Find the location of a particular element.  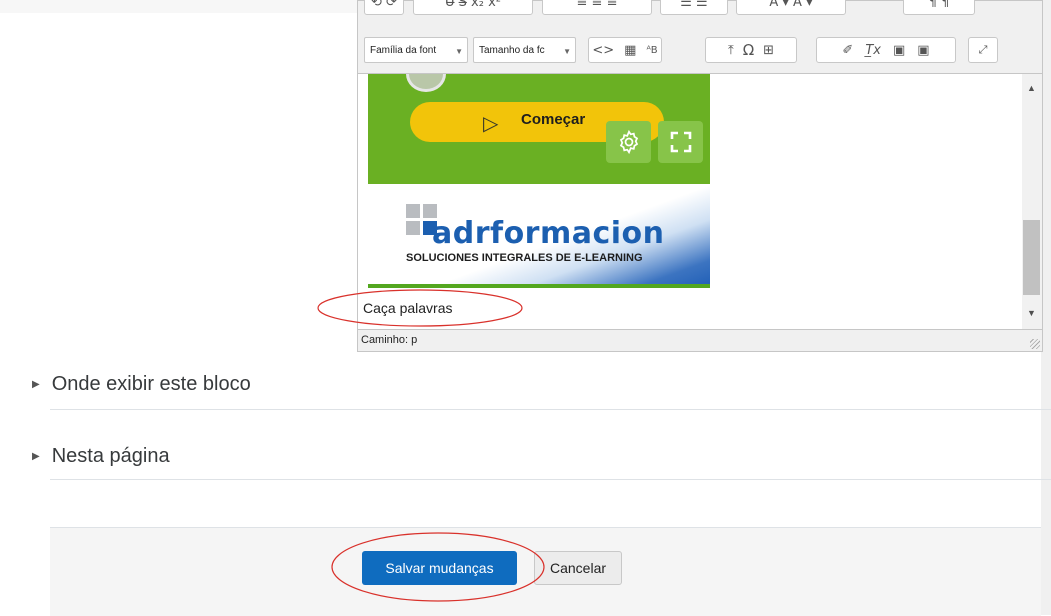

undo-redo-group: ⟲ ⟳ is located at coordinates (384, 7).